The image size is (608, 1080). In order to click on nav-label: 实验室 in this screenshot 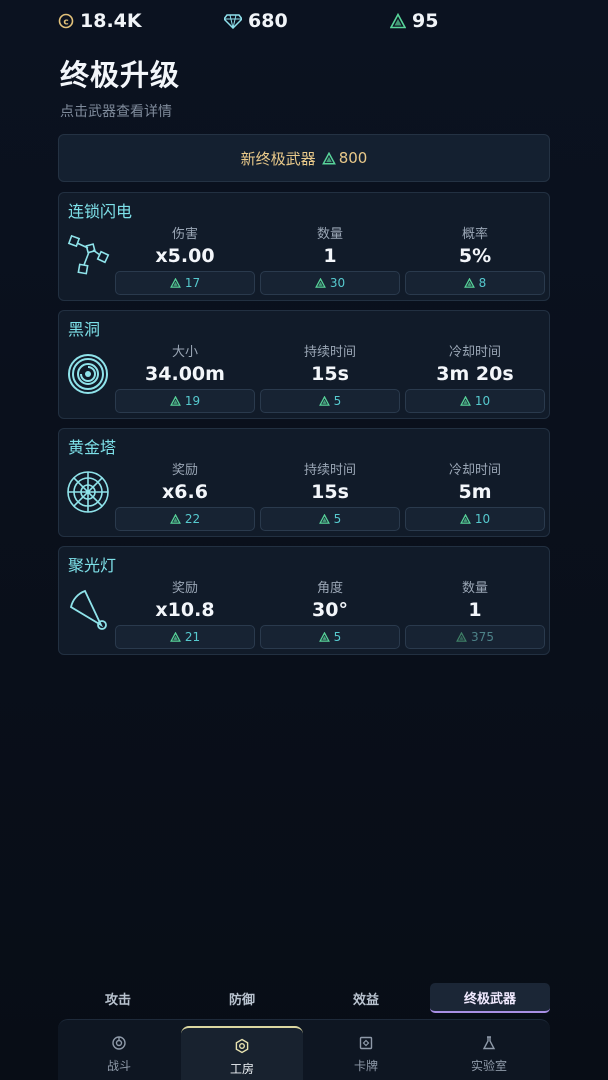, I will do `click(488, 1065)`.